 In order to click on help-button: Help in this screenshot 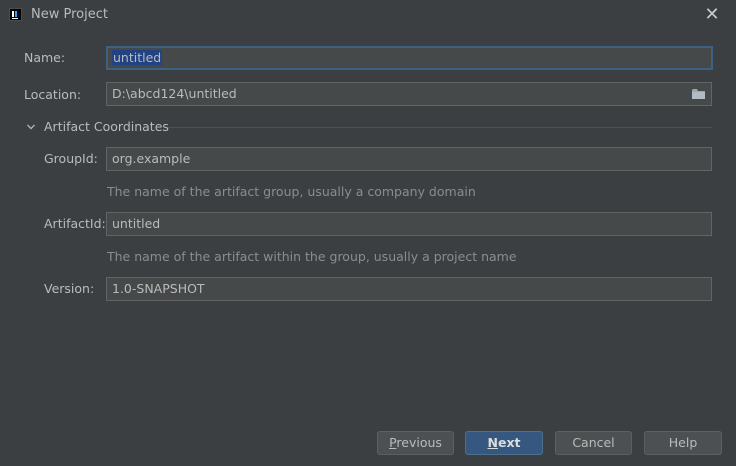, I will do `click(683, 443)`.